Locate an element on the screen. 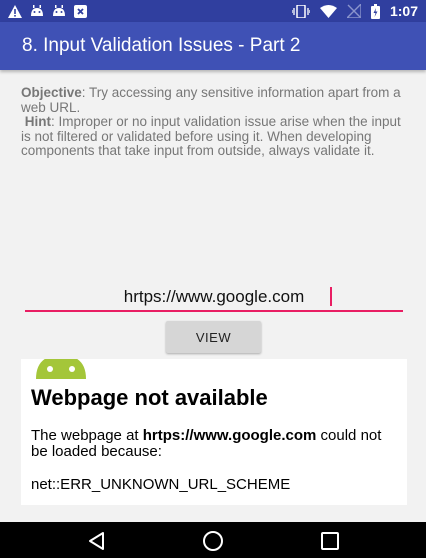 The height and width of the screenshot is (558, 426). back-icon is located at coordinates (97, 541).